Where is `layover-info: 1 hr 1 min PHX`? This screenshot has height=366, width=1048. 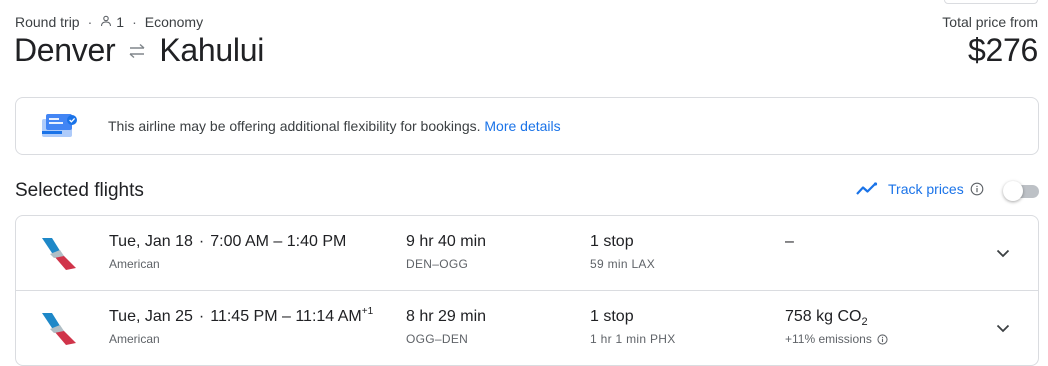
layover-info: 1 hr 1 min PHX is located at coordinates (633, 339).